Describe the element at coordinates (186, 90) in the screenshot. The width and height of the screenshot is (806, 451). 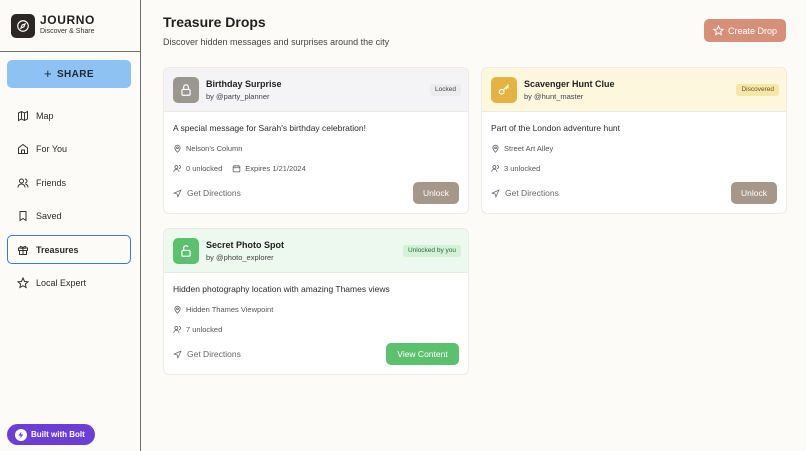
I see `lock-icon` at that location.